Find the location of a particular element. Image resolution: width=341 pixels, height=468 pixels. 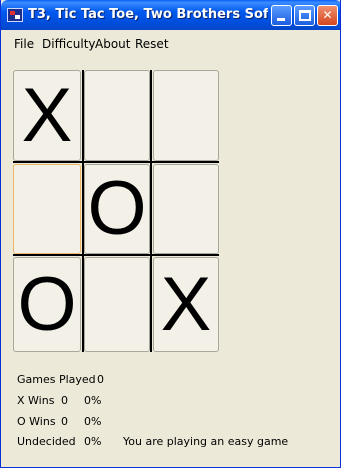

undecided-percent: 0% is located at coordinates (93, 441).